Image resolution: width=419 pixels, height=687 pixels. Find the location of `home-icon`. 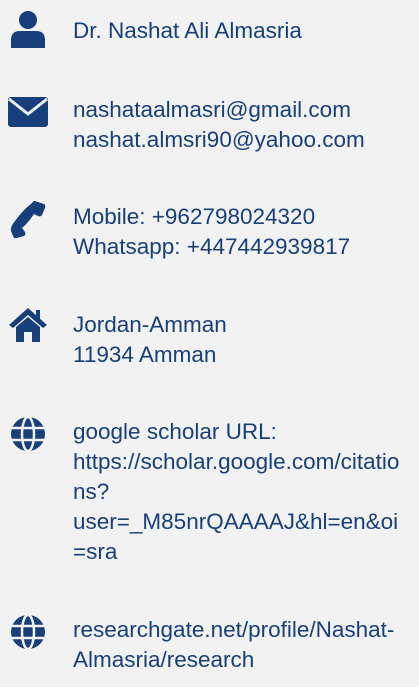

home-icon is located at coordinates (28, 325).